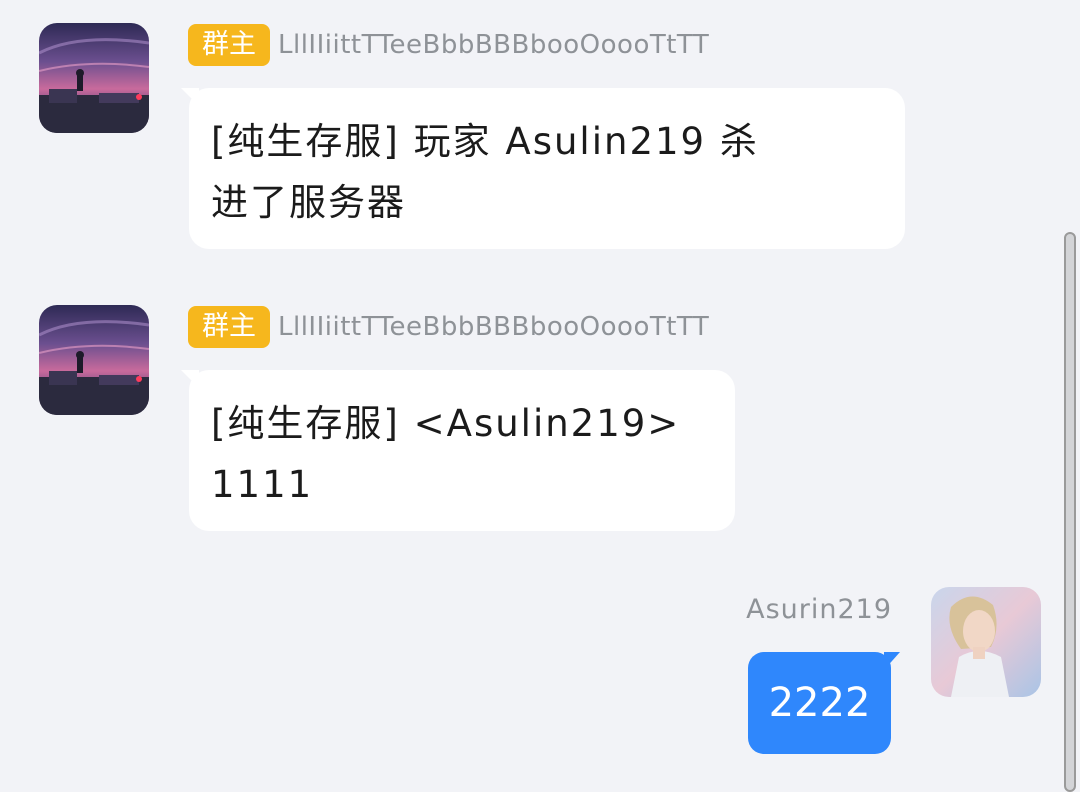 The width and height of the screenshot is (1080, 792). I want to click on scrollbar, so click(1070, 512).